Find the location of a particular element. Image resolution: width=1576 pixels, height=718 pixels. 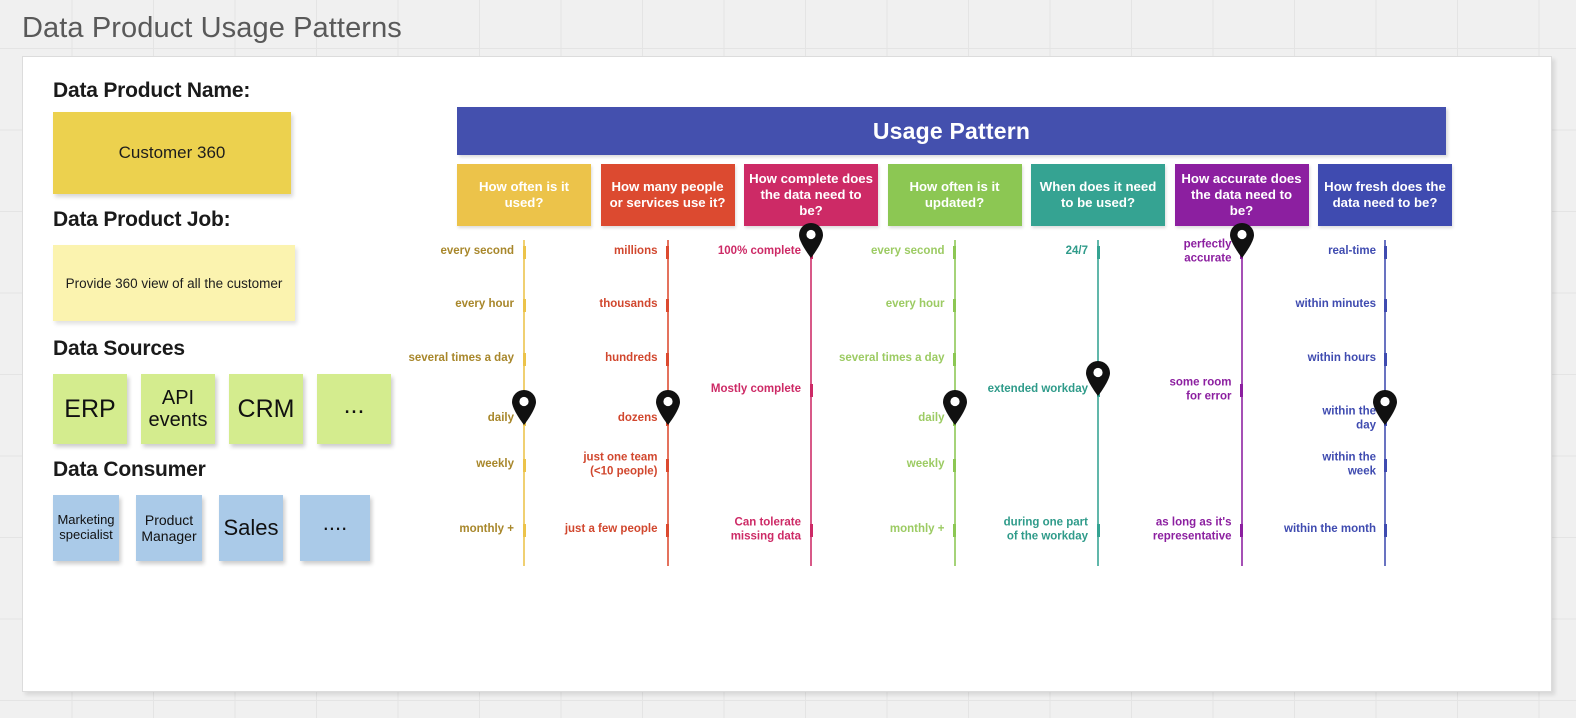

page-title: Data Product Usage Patterns is located at coordinates (212, 28).